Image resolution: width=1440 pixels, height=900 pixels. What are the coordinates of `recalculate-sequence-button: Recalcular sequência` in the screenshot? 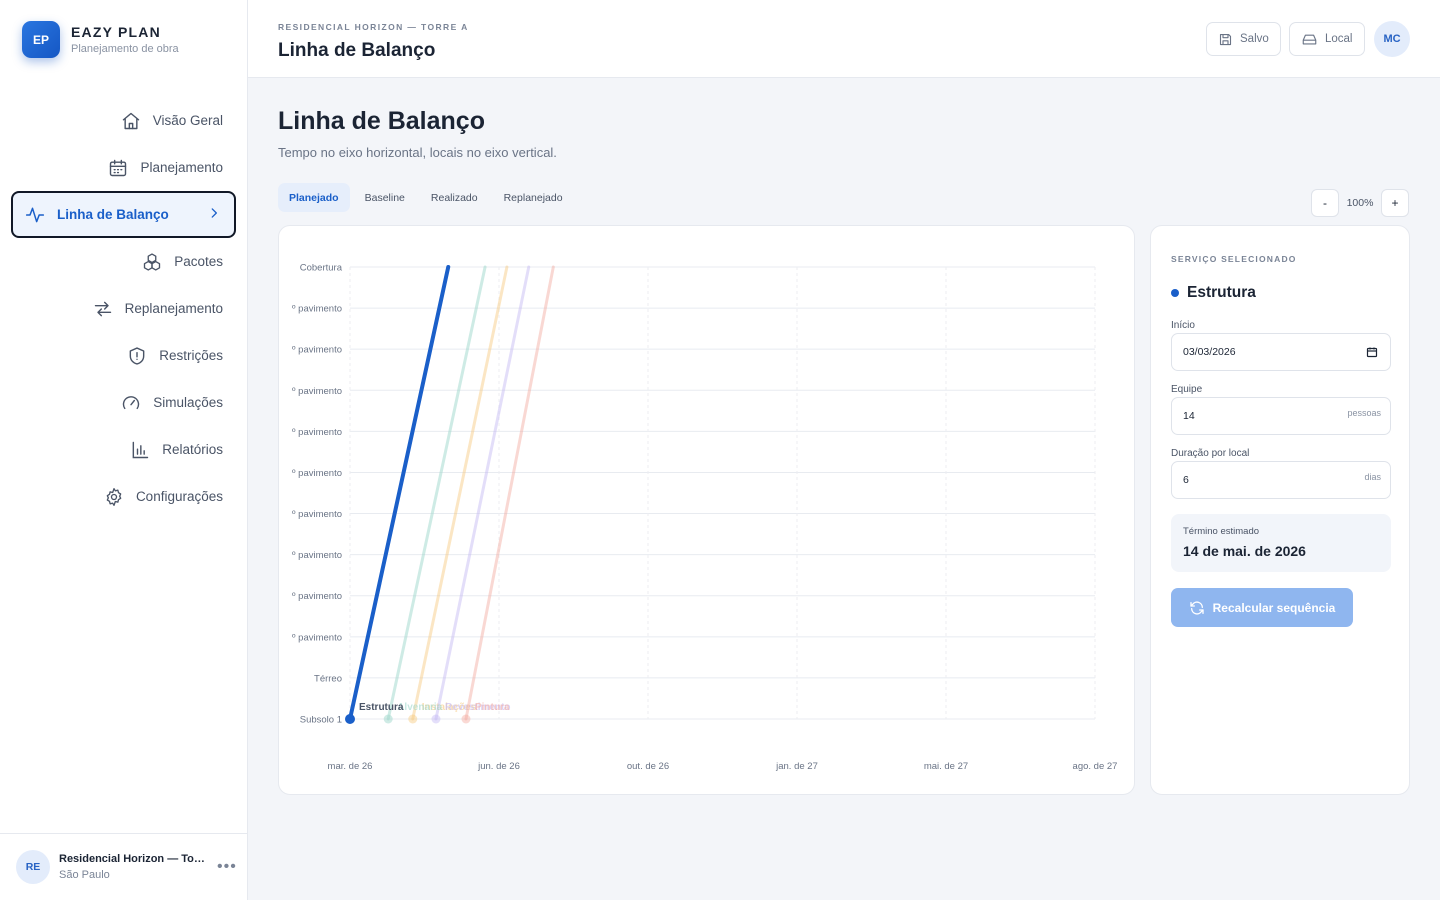 It's located at (1262, 607).